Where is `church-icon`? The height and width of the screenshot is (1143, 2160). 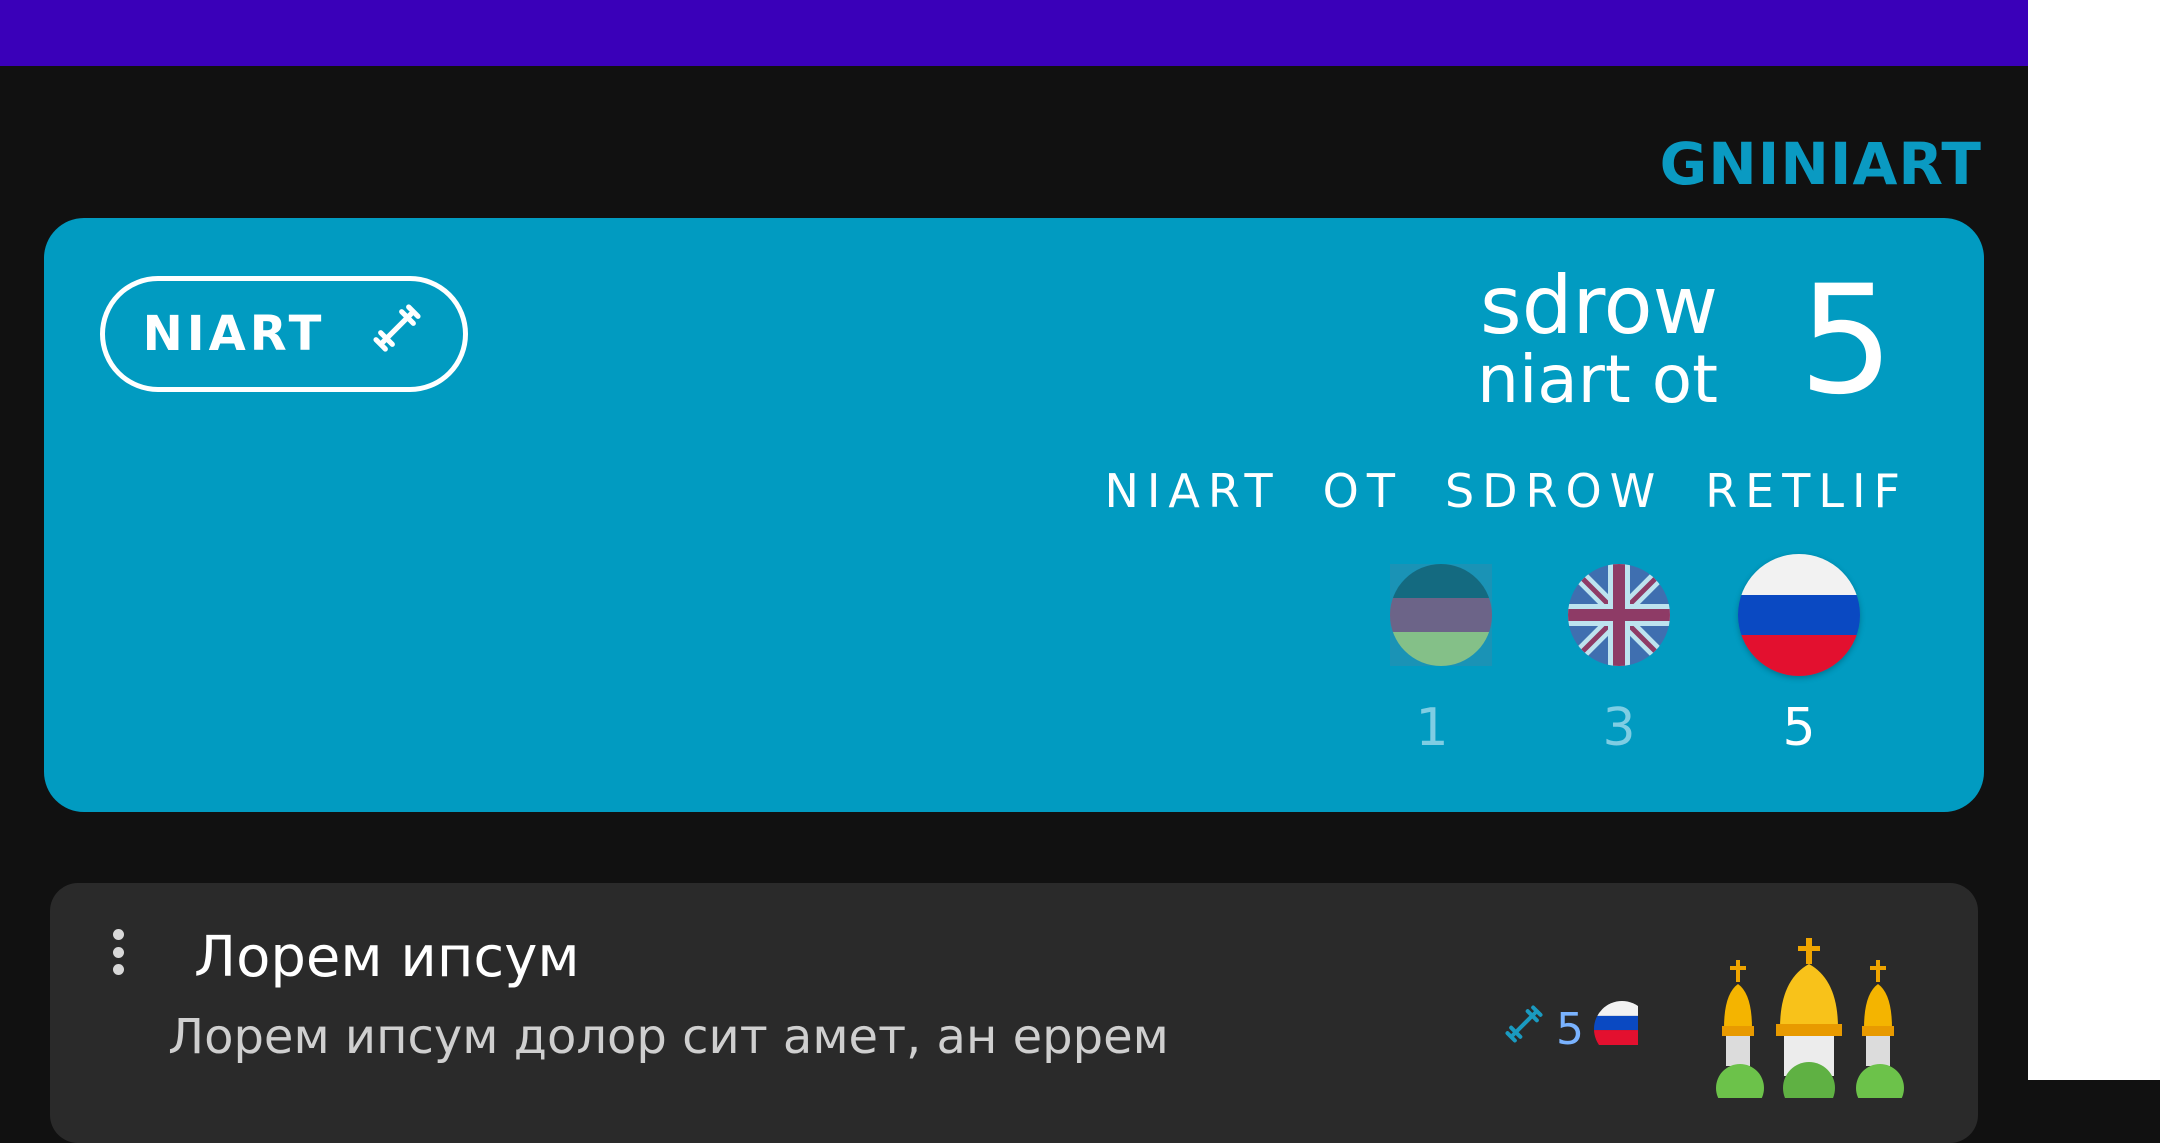
church-icon is located at coordinates (1810, 1026).